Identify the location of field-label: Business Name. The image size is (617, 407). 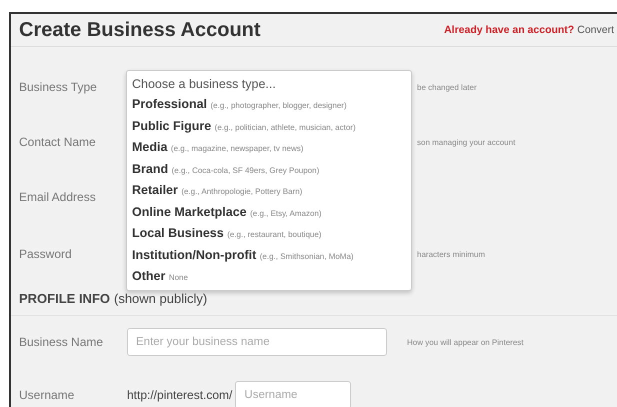
(61, 342).